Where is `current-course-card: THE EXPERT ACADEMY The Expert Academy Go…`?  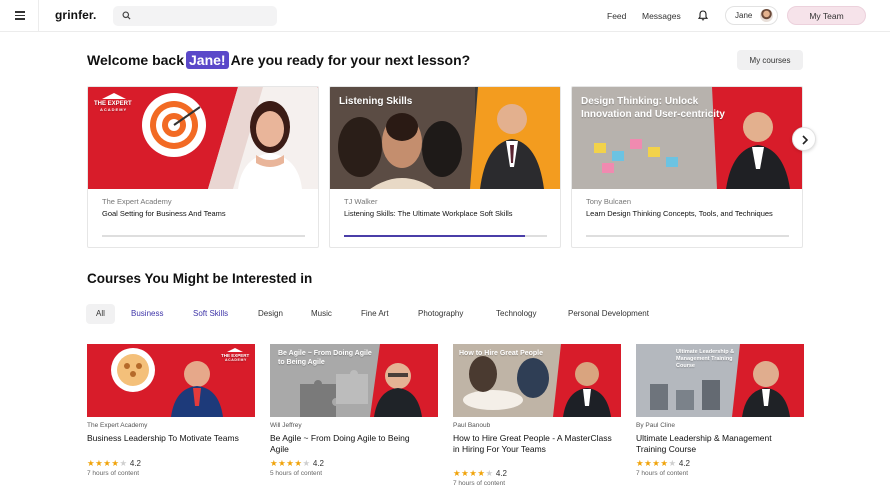 current-course-card: THE EXPERT ACADEMY The Expert Academy Go… is located at coordinates (203, 167).